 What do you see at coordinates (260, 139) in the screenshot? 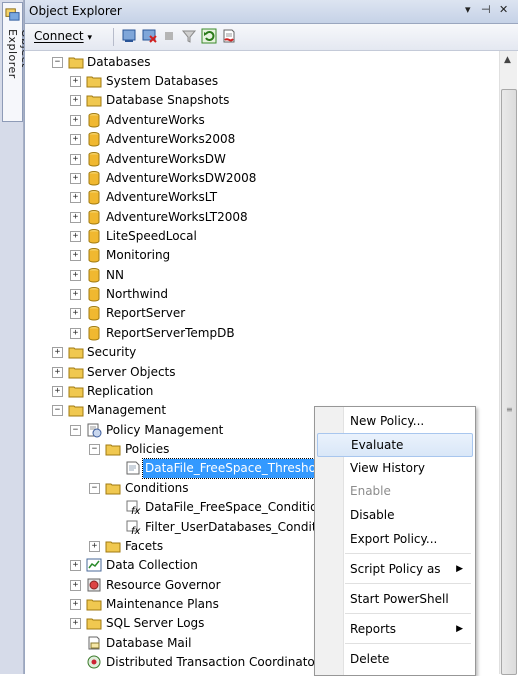
I see `tree-node-database: + AdventureWorks2008` at bounding box center [260, 139].